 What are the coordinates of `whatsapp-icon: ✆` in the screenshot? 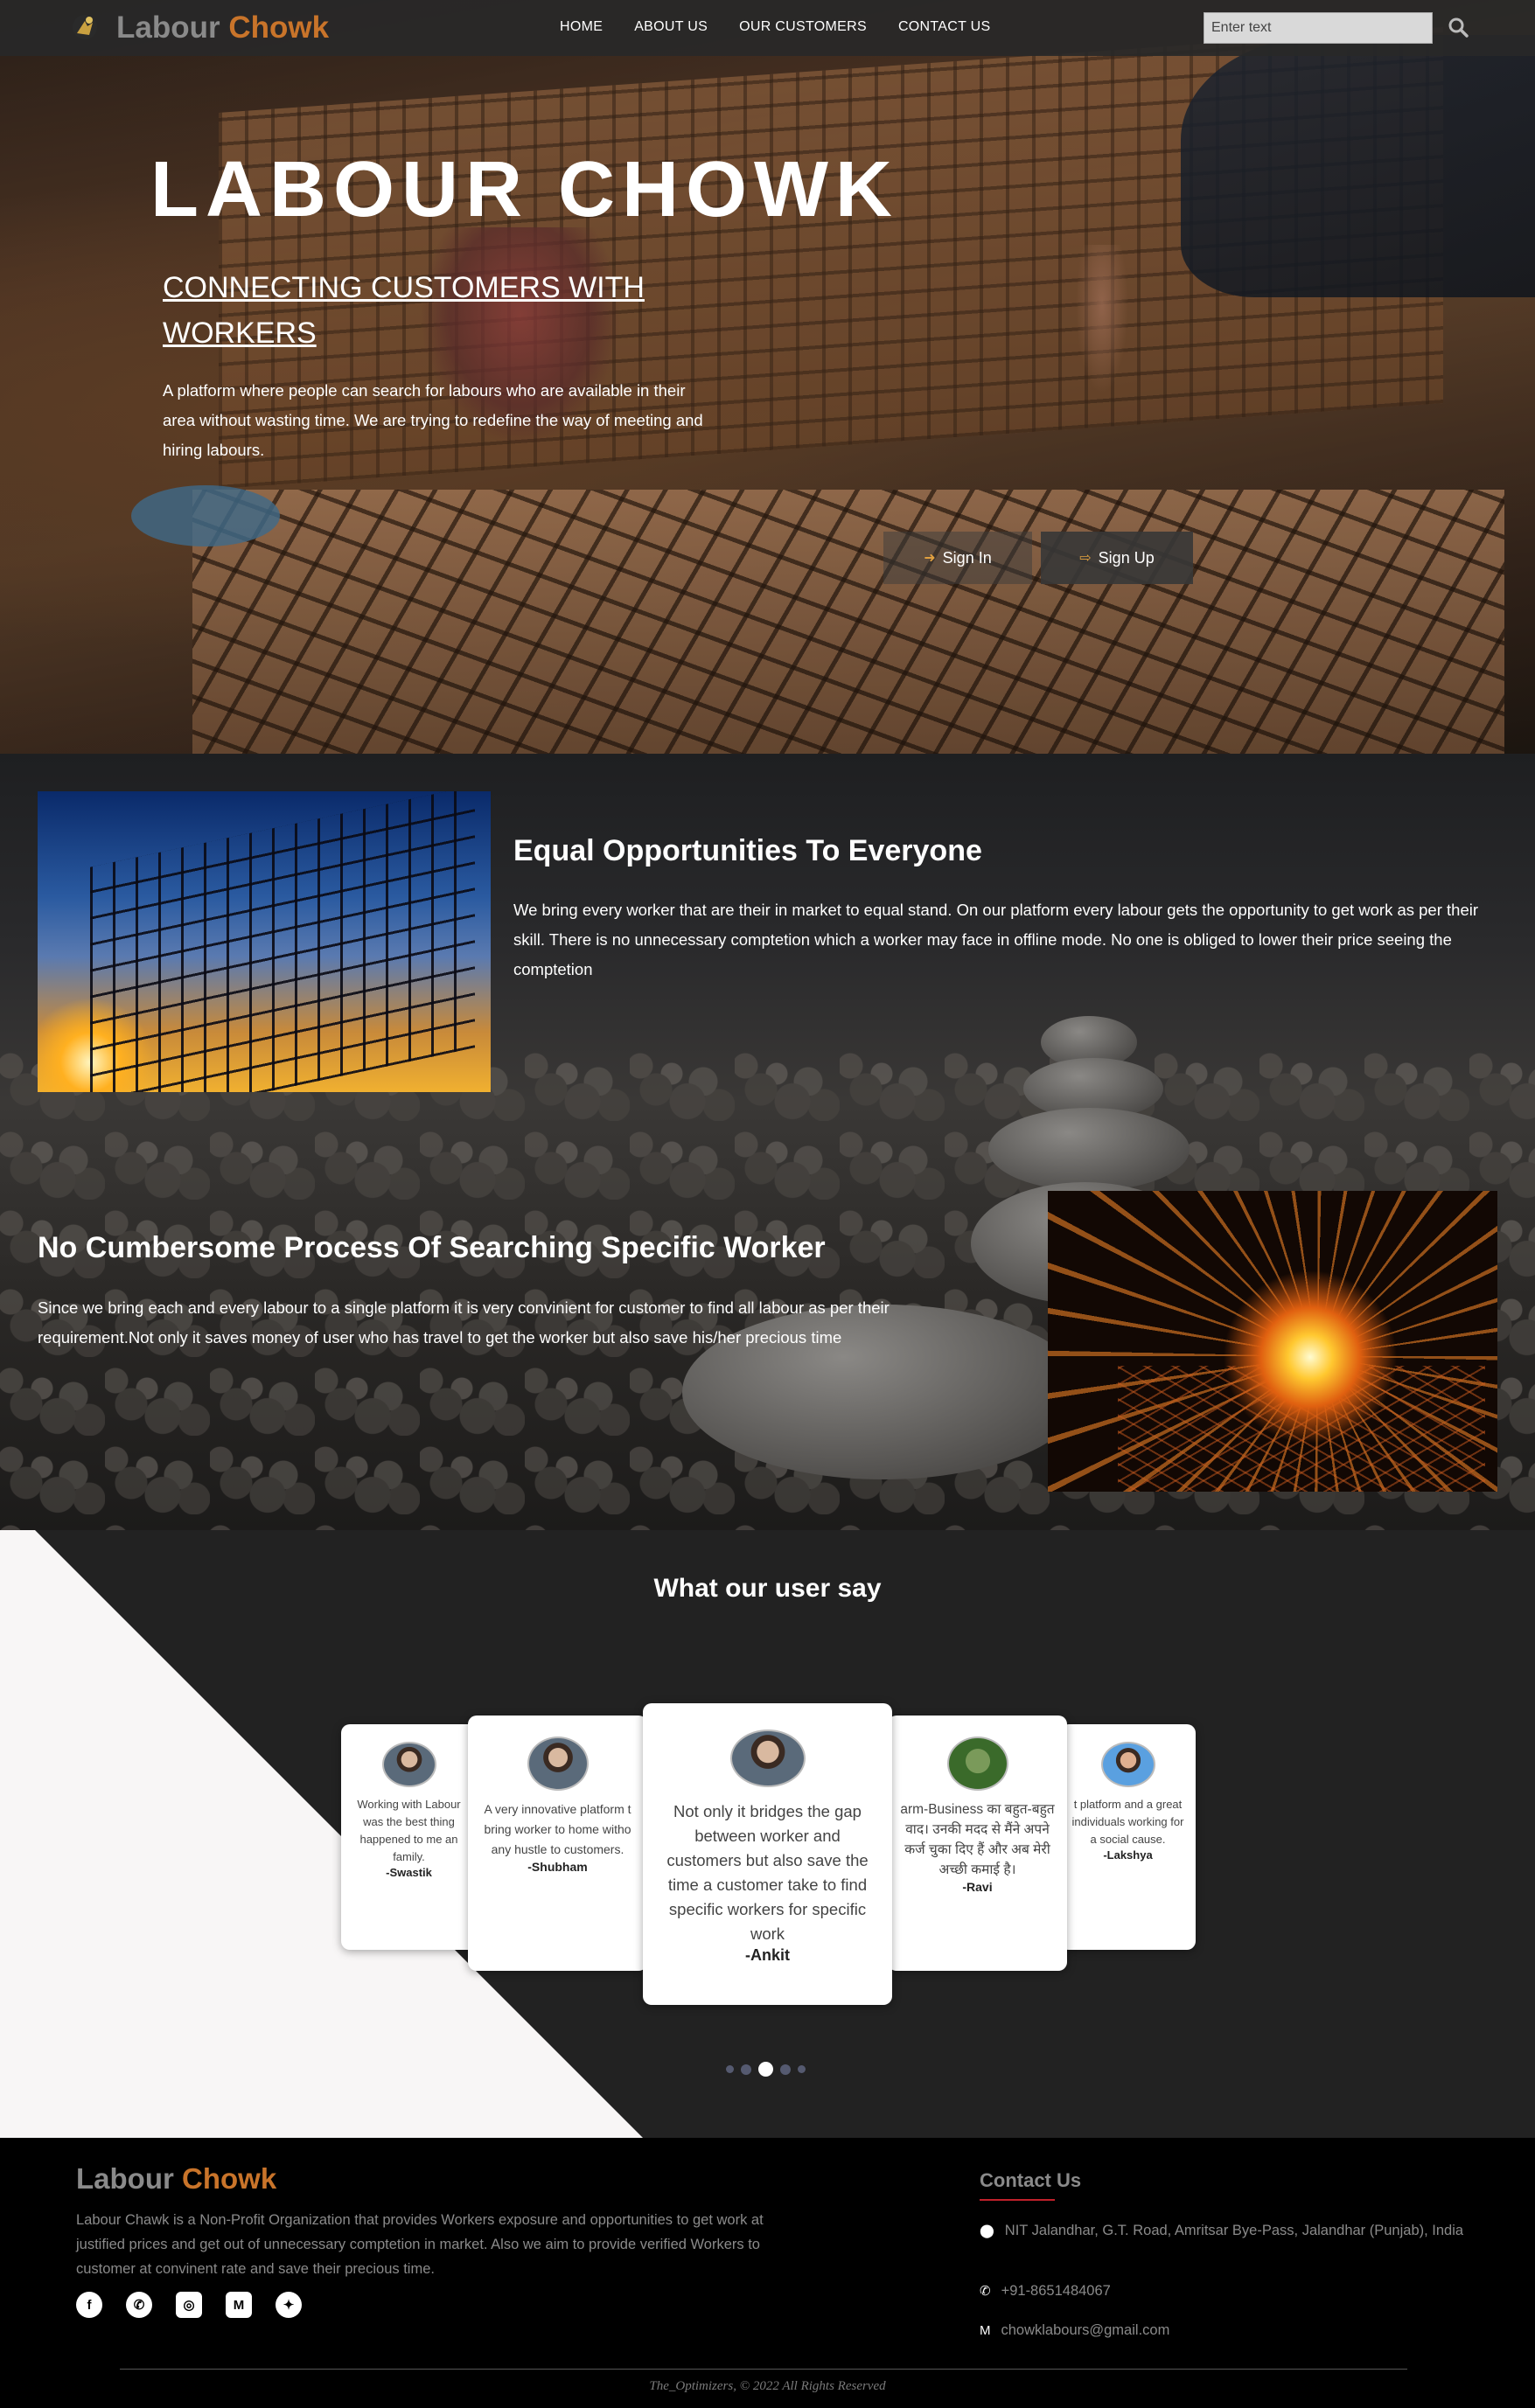 It's located at (139, 2305).